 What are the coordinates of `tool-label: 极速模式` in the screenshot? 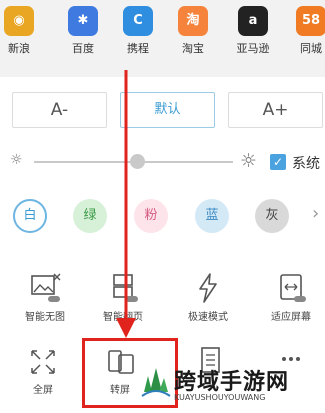 It's located at (208, 317).